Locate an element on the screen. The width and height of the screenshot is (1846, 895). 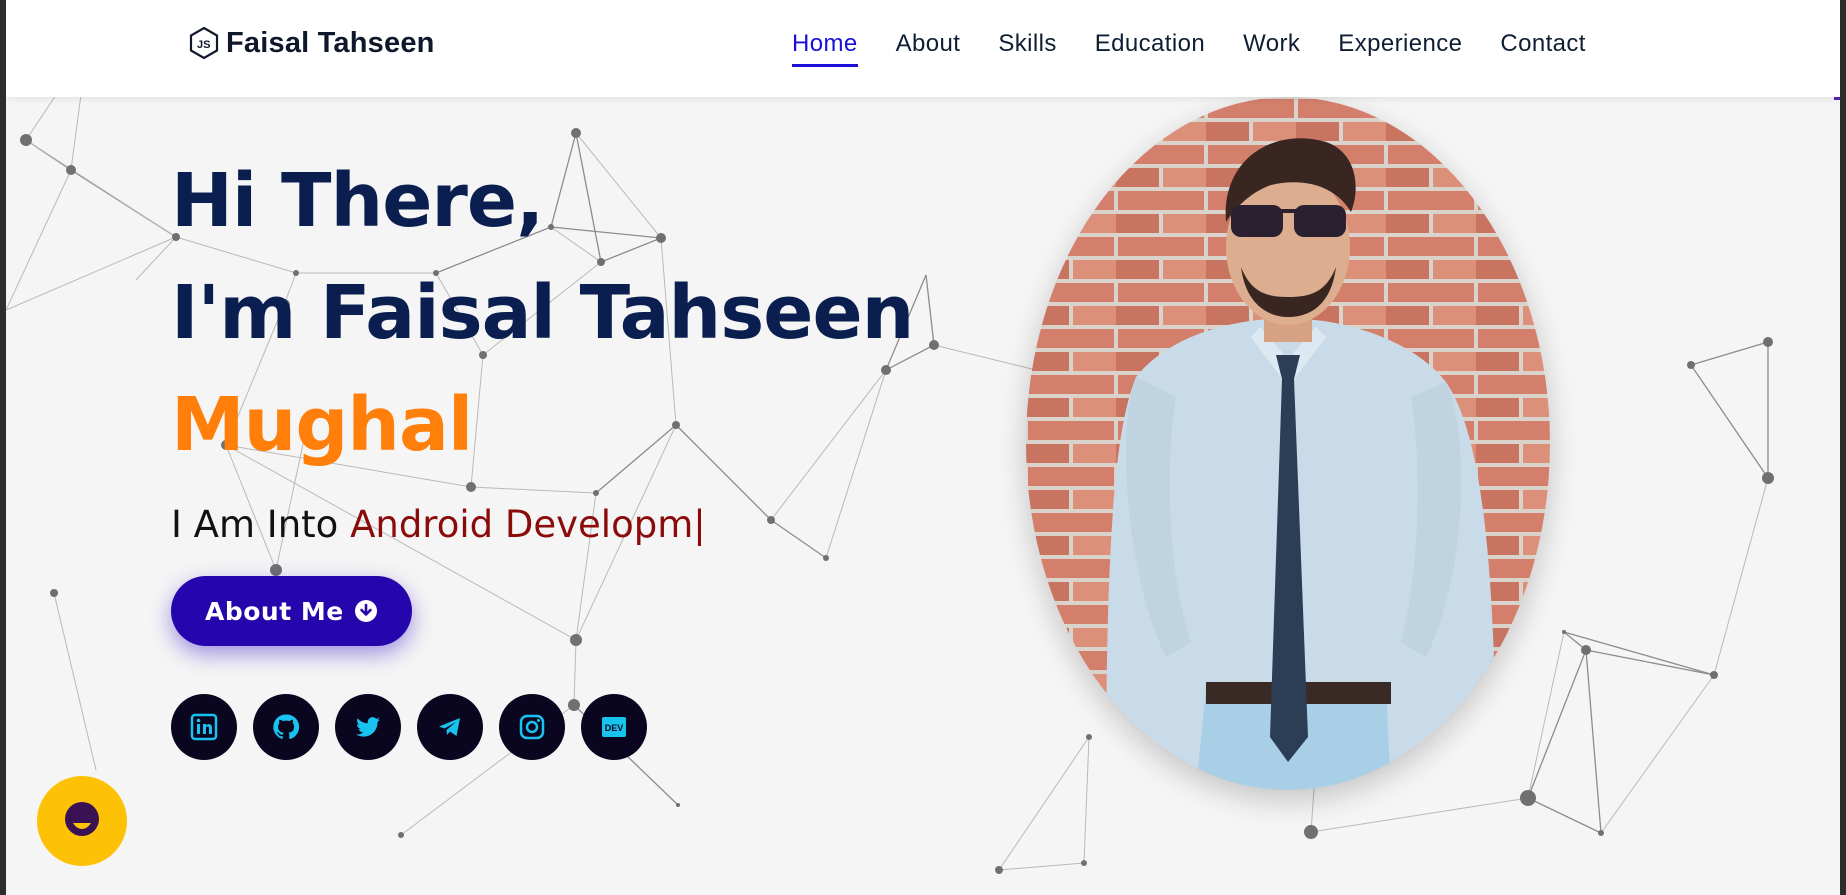
twitter-link is located at coordinates (368, 727).